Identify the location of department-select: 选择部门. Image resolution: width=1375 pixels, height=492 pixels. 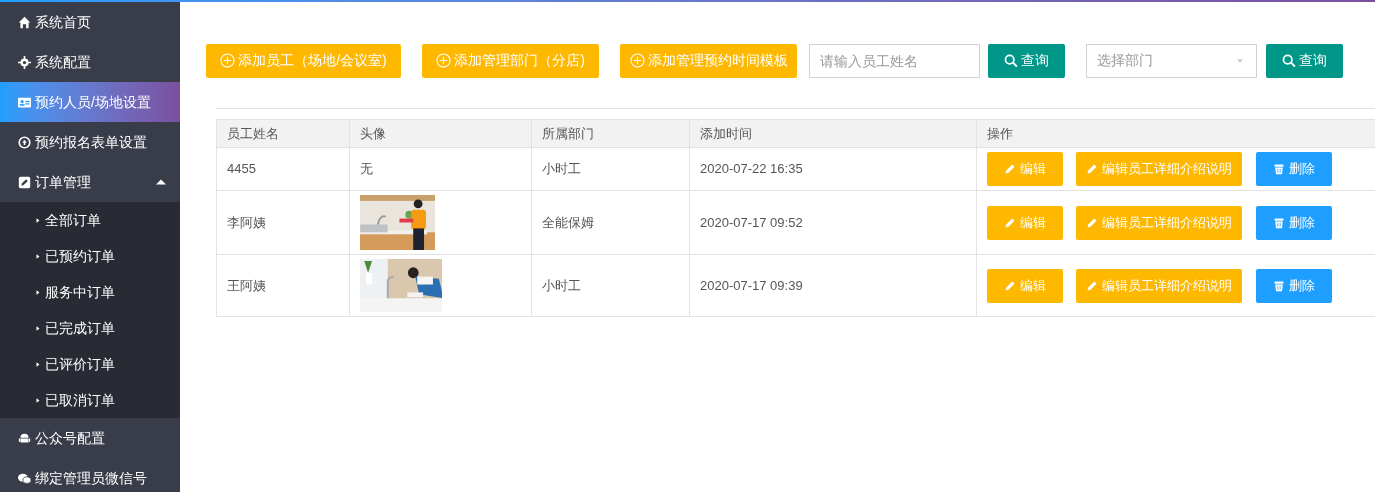
(1171, 60).